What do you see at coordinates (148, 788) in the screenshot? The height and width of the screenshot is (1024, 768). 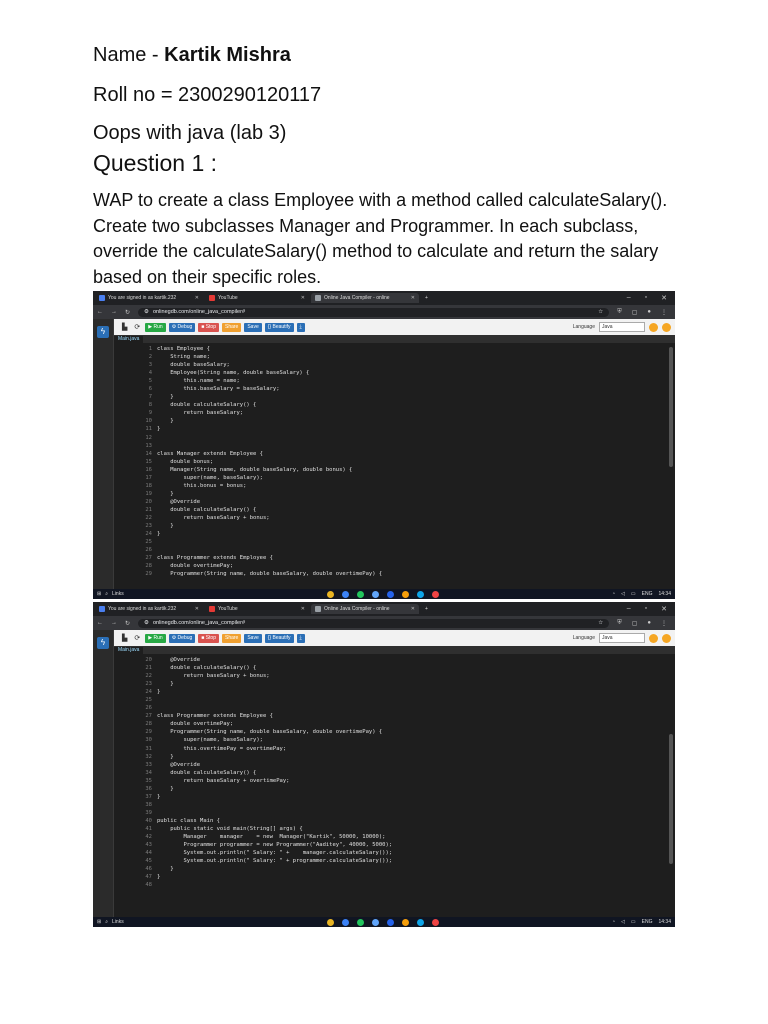 I see `line-number: 36` at bounding box center [148, 788].